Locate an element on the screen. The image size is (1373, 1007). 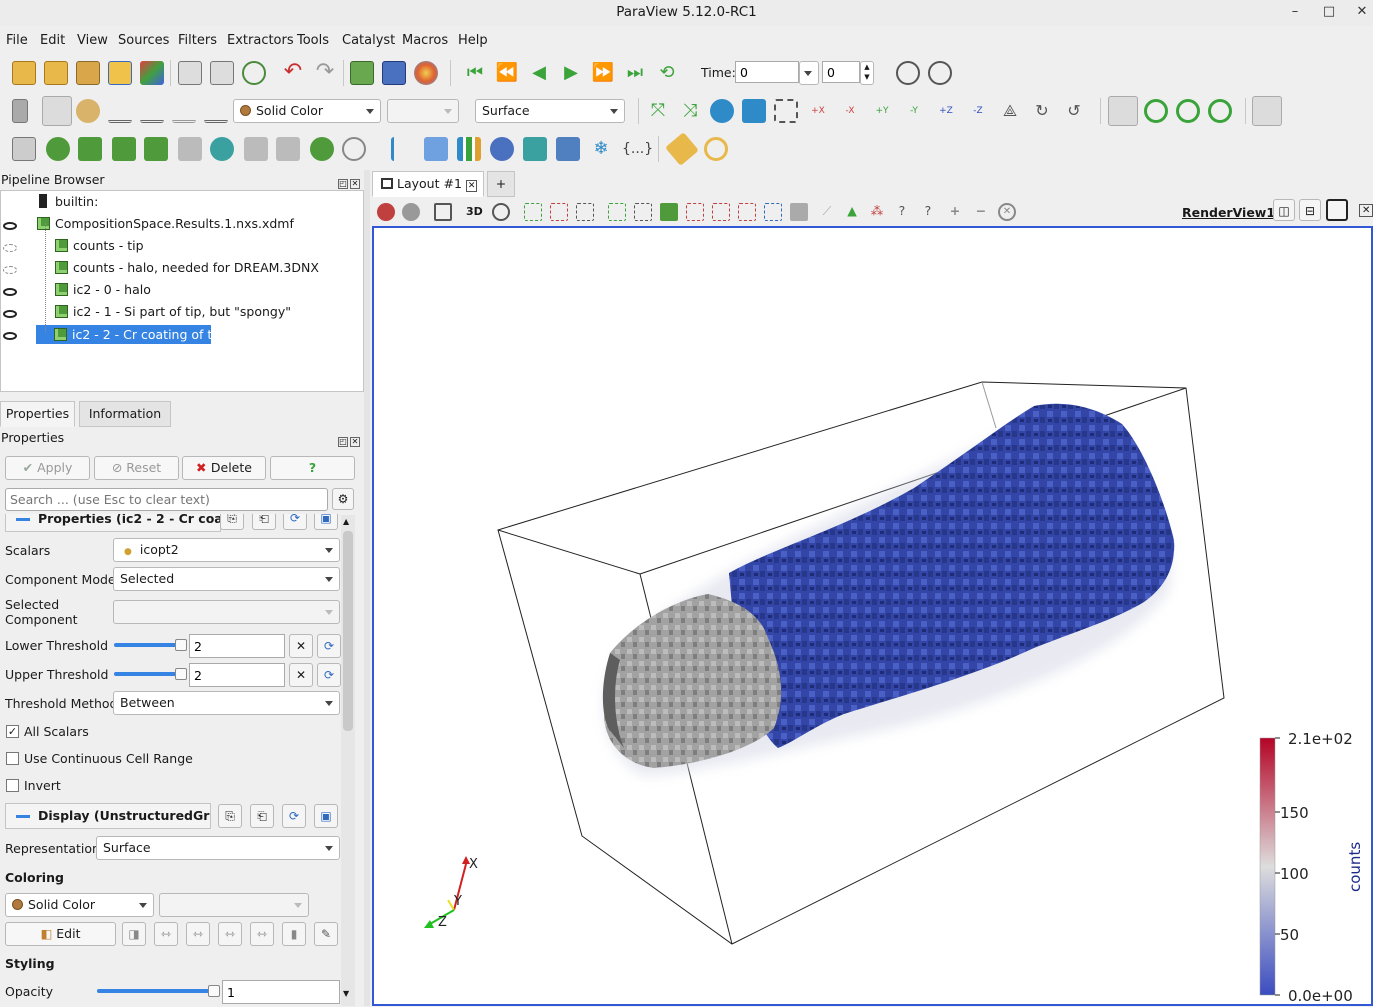
query-point-icon: ? is located at coordinates (928, 212).